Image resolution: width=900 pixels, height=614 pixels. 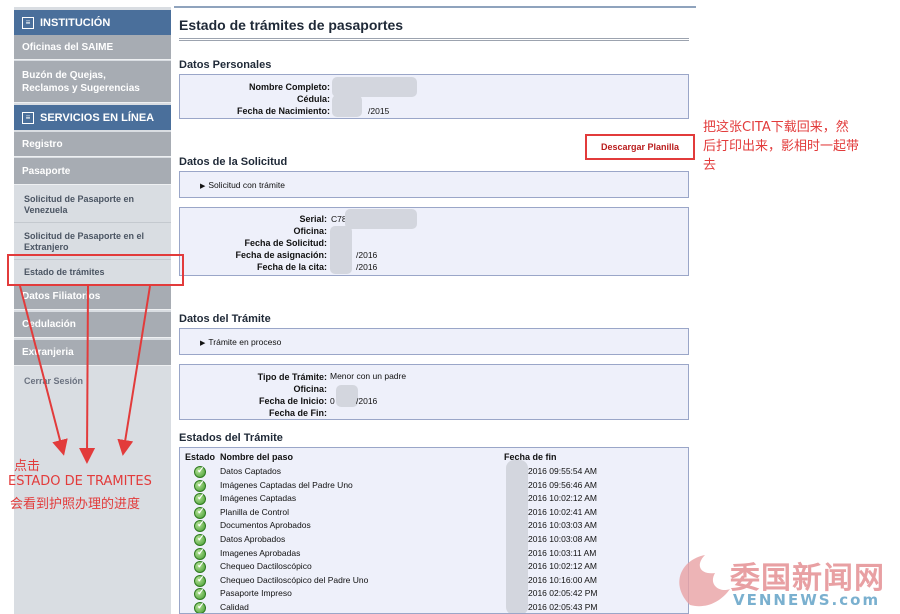 What do you see at coordinates (807, 600) in the screenshot?
I see `watermark-sub: VENNEWS.com` at bounding box center [807, 600].